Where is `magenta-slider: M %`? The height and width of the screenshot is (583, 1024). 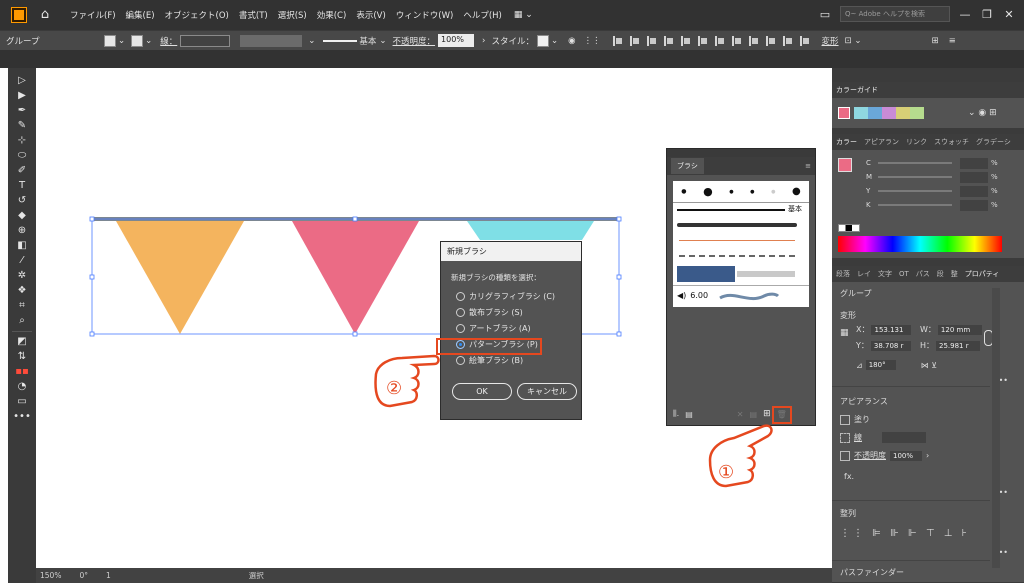 magenta-slider: M % is located at coordinates (941, 177).